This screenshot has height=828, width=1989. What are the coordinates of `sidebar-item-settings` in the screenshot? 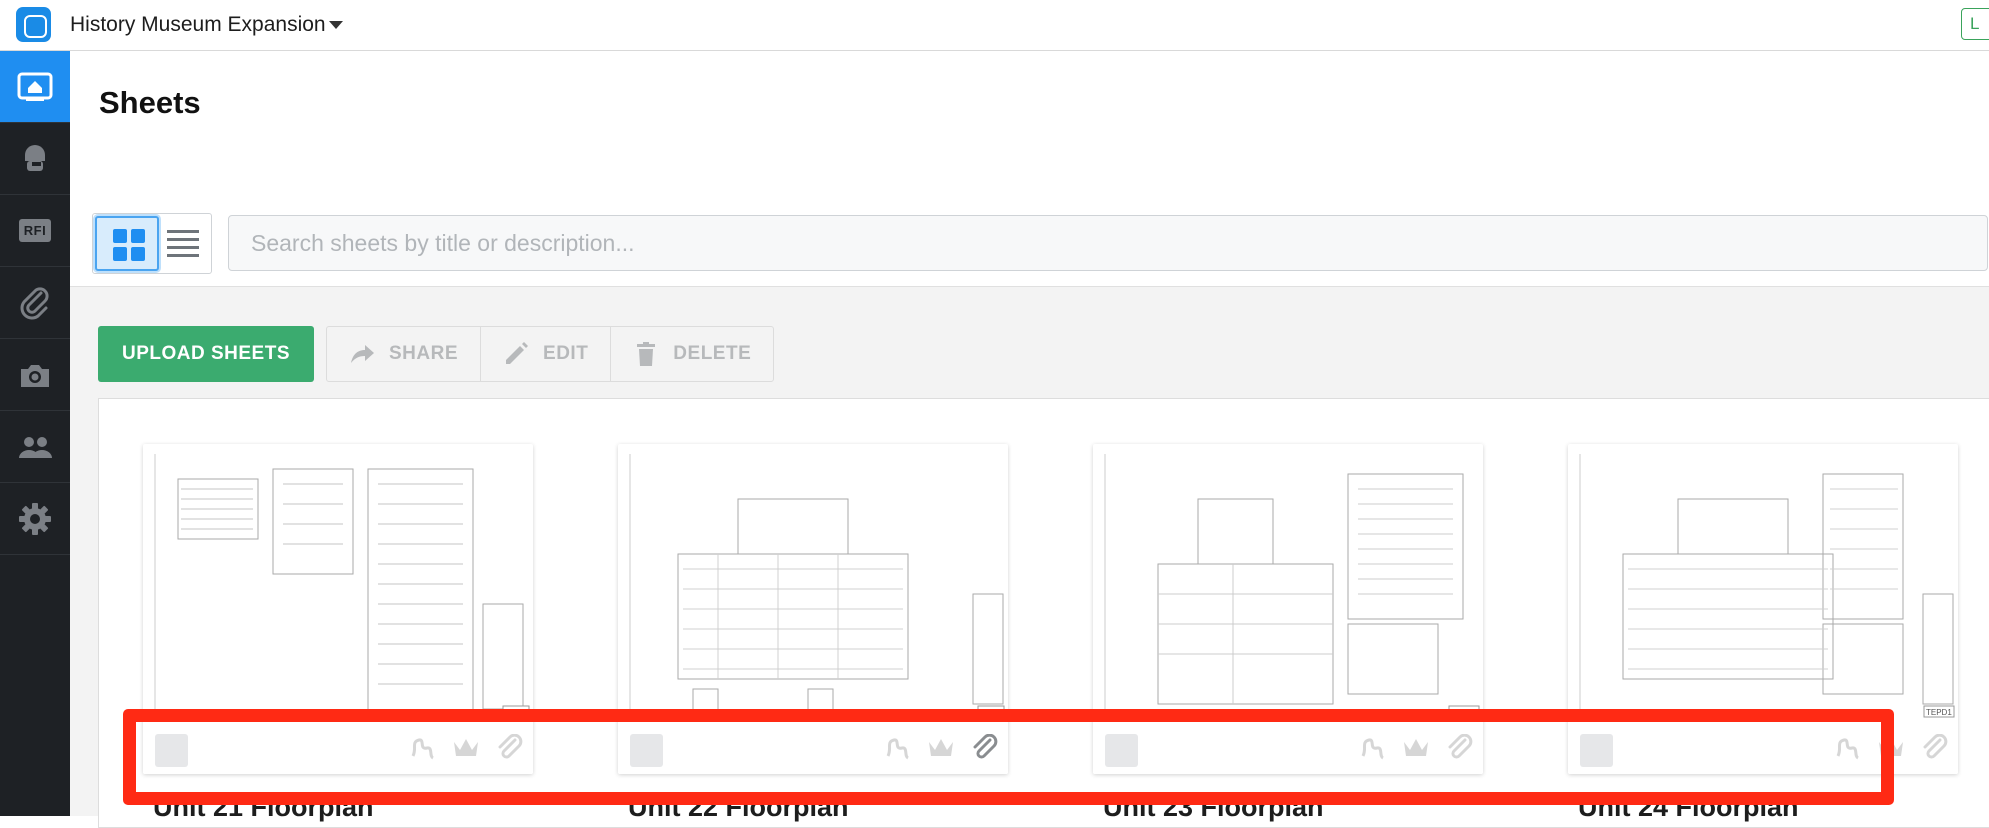 It's located at (35, 519).